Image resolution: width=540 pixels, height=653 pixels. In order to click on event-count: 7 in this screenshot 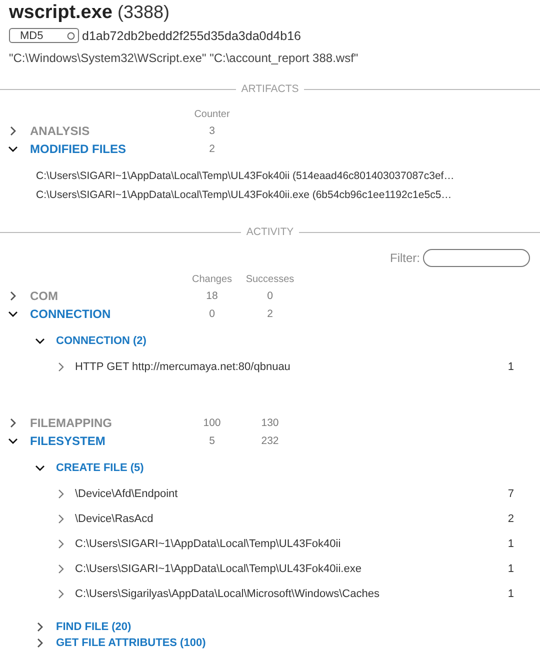, I will do `click(511, 494)`.